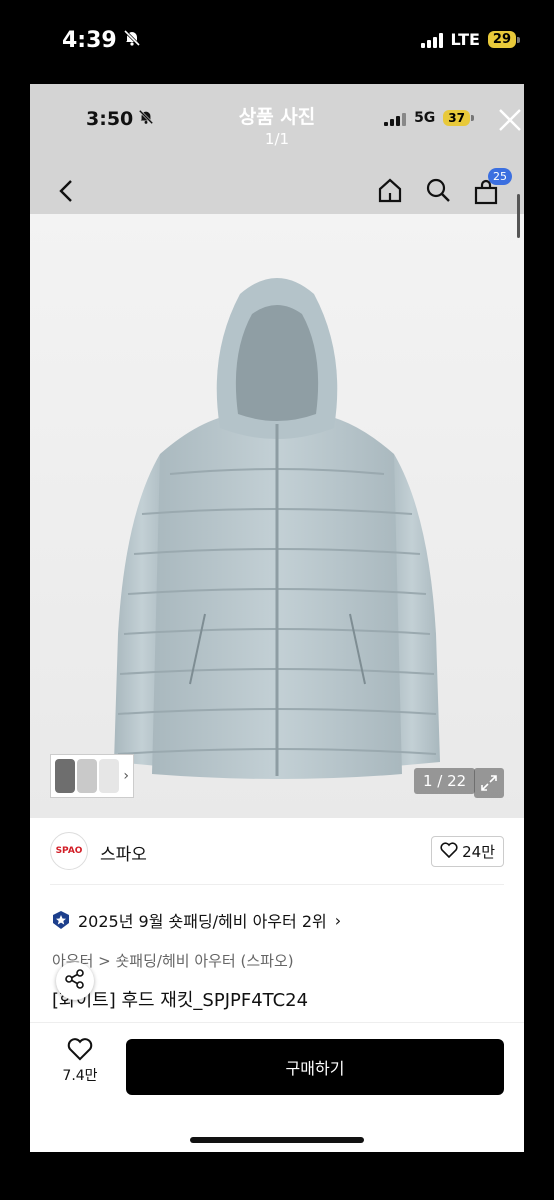 The width and height of the screenshot is (554, 1200). I want to click on ranking-link: 2025년 9월 숏패딩/헤비 아우터 2위 ›, so click(196, 920).